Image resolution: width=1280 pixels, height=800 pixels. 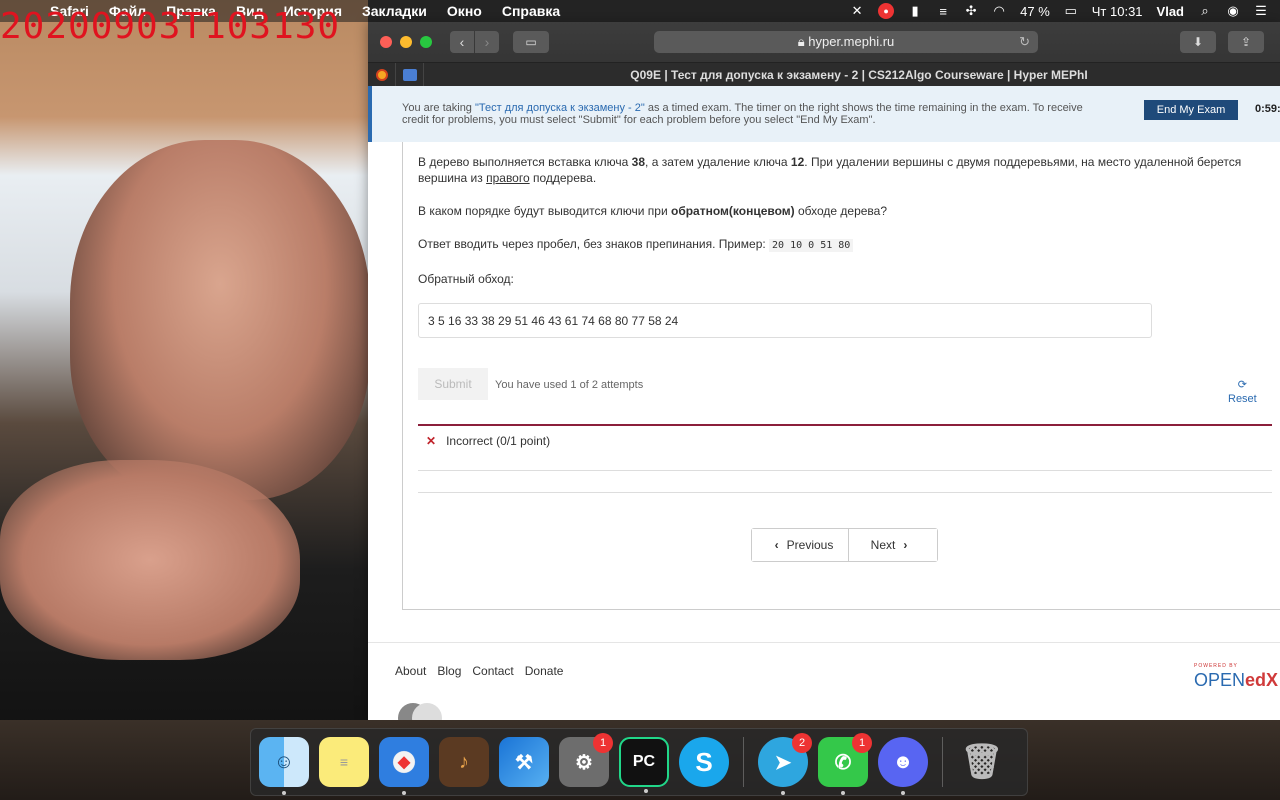 What do you see at coordinates (999, 11) in the screenshot?
I see `wifi-icon: ◠` at bounding box center [999, 11].